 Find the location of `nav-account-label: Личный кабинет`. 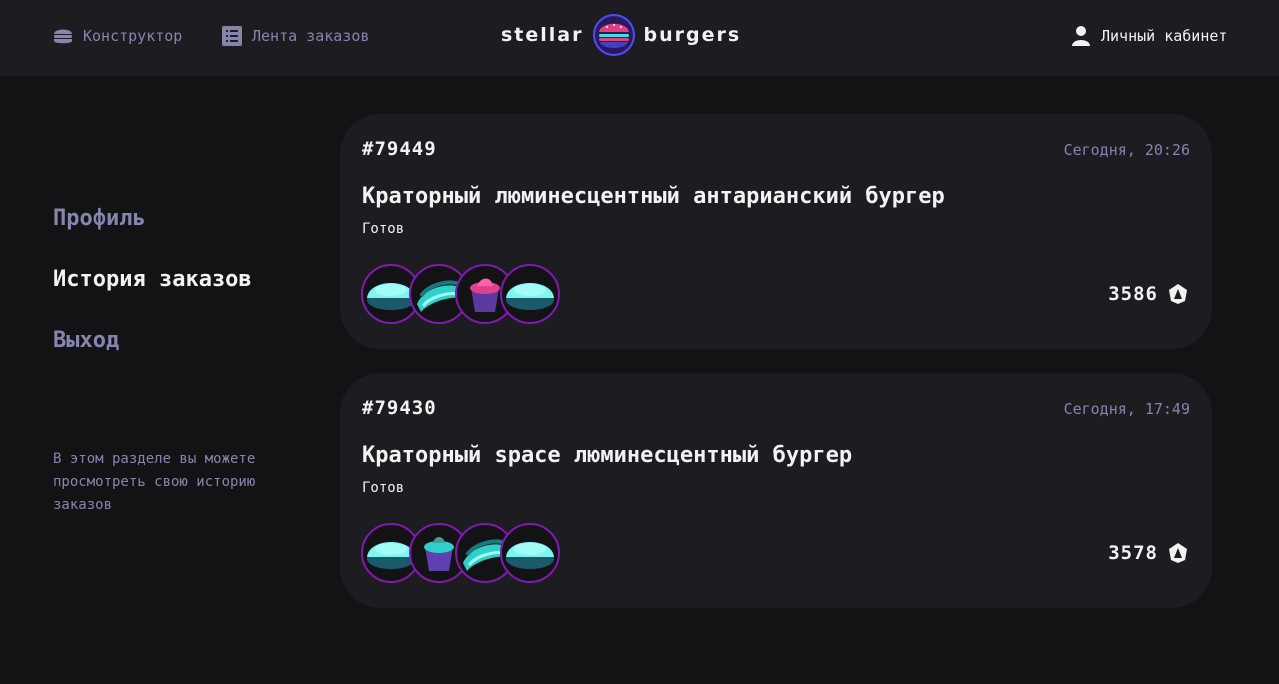

nav-account-label: Личный кабинет is located at coordinates (1164, 36).